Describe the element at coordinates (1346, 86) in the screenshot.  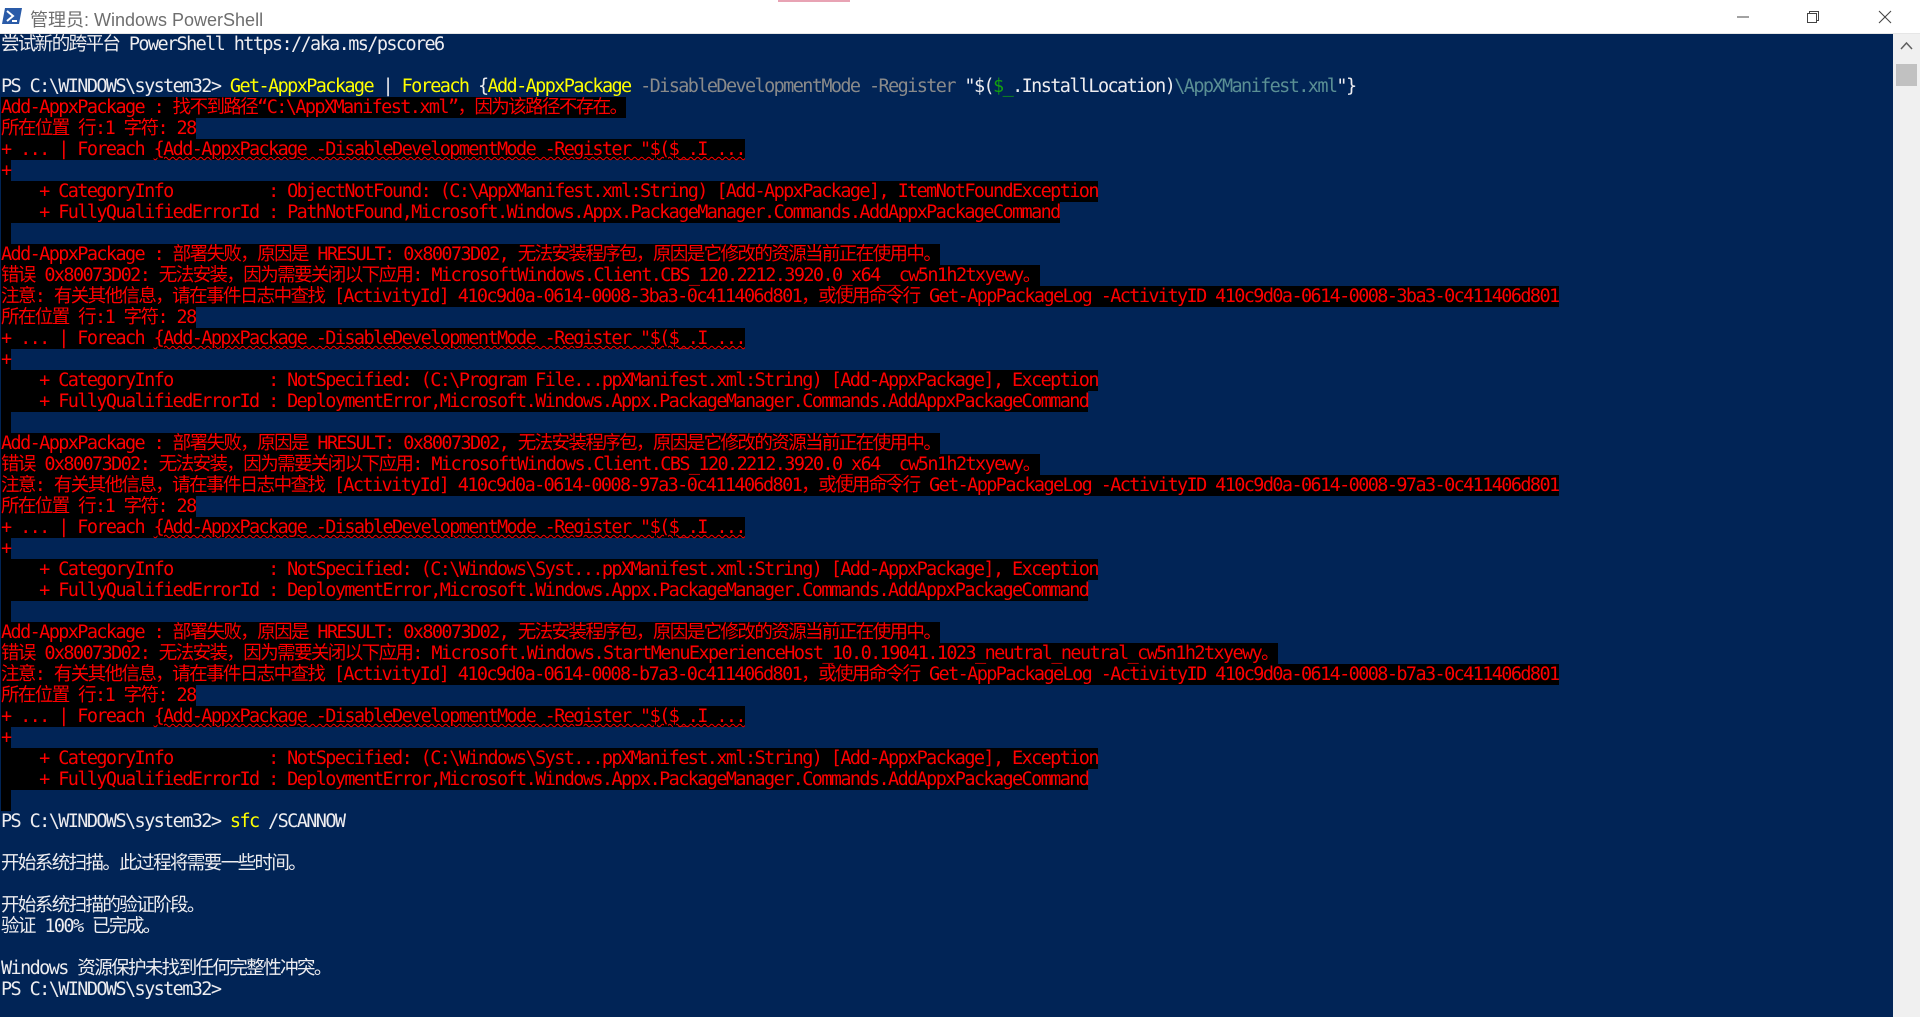
I see `console-text: "}` at that location.